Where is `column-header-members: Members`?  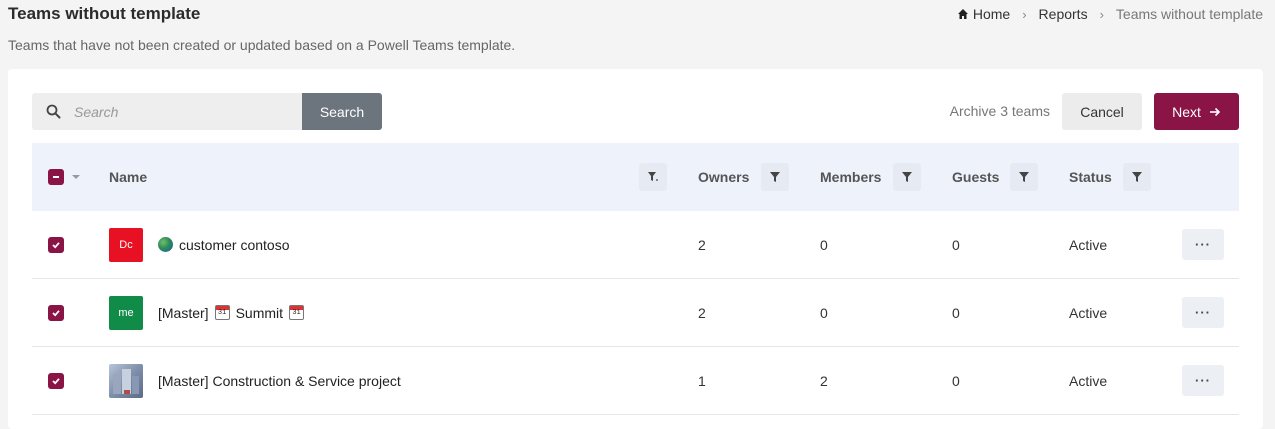 column-header-members: Members is located at coordinates (850, 177).